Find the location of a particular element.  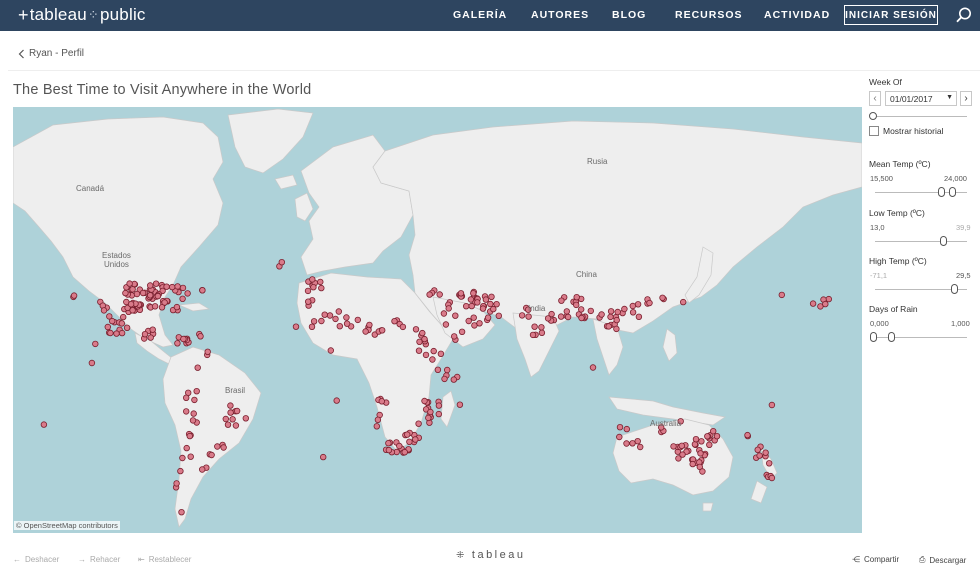

week-slider-track is located at coordinates (918, 116).